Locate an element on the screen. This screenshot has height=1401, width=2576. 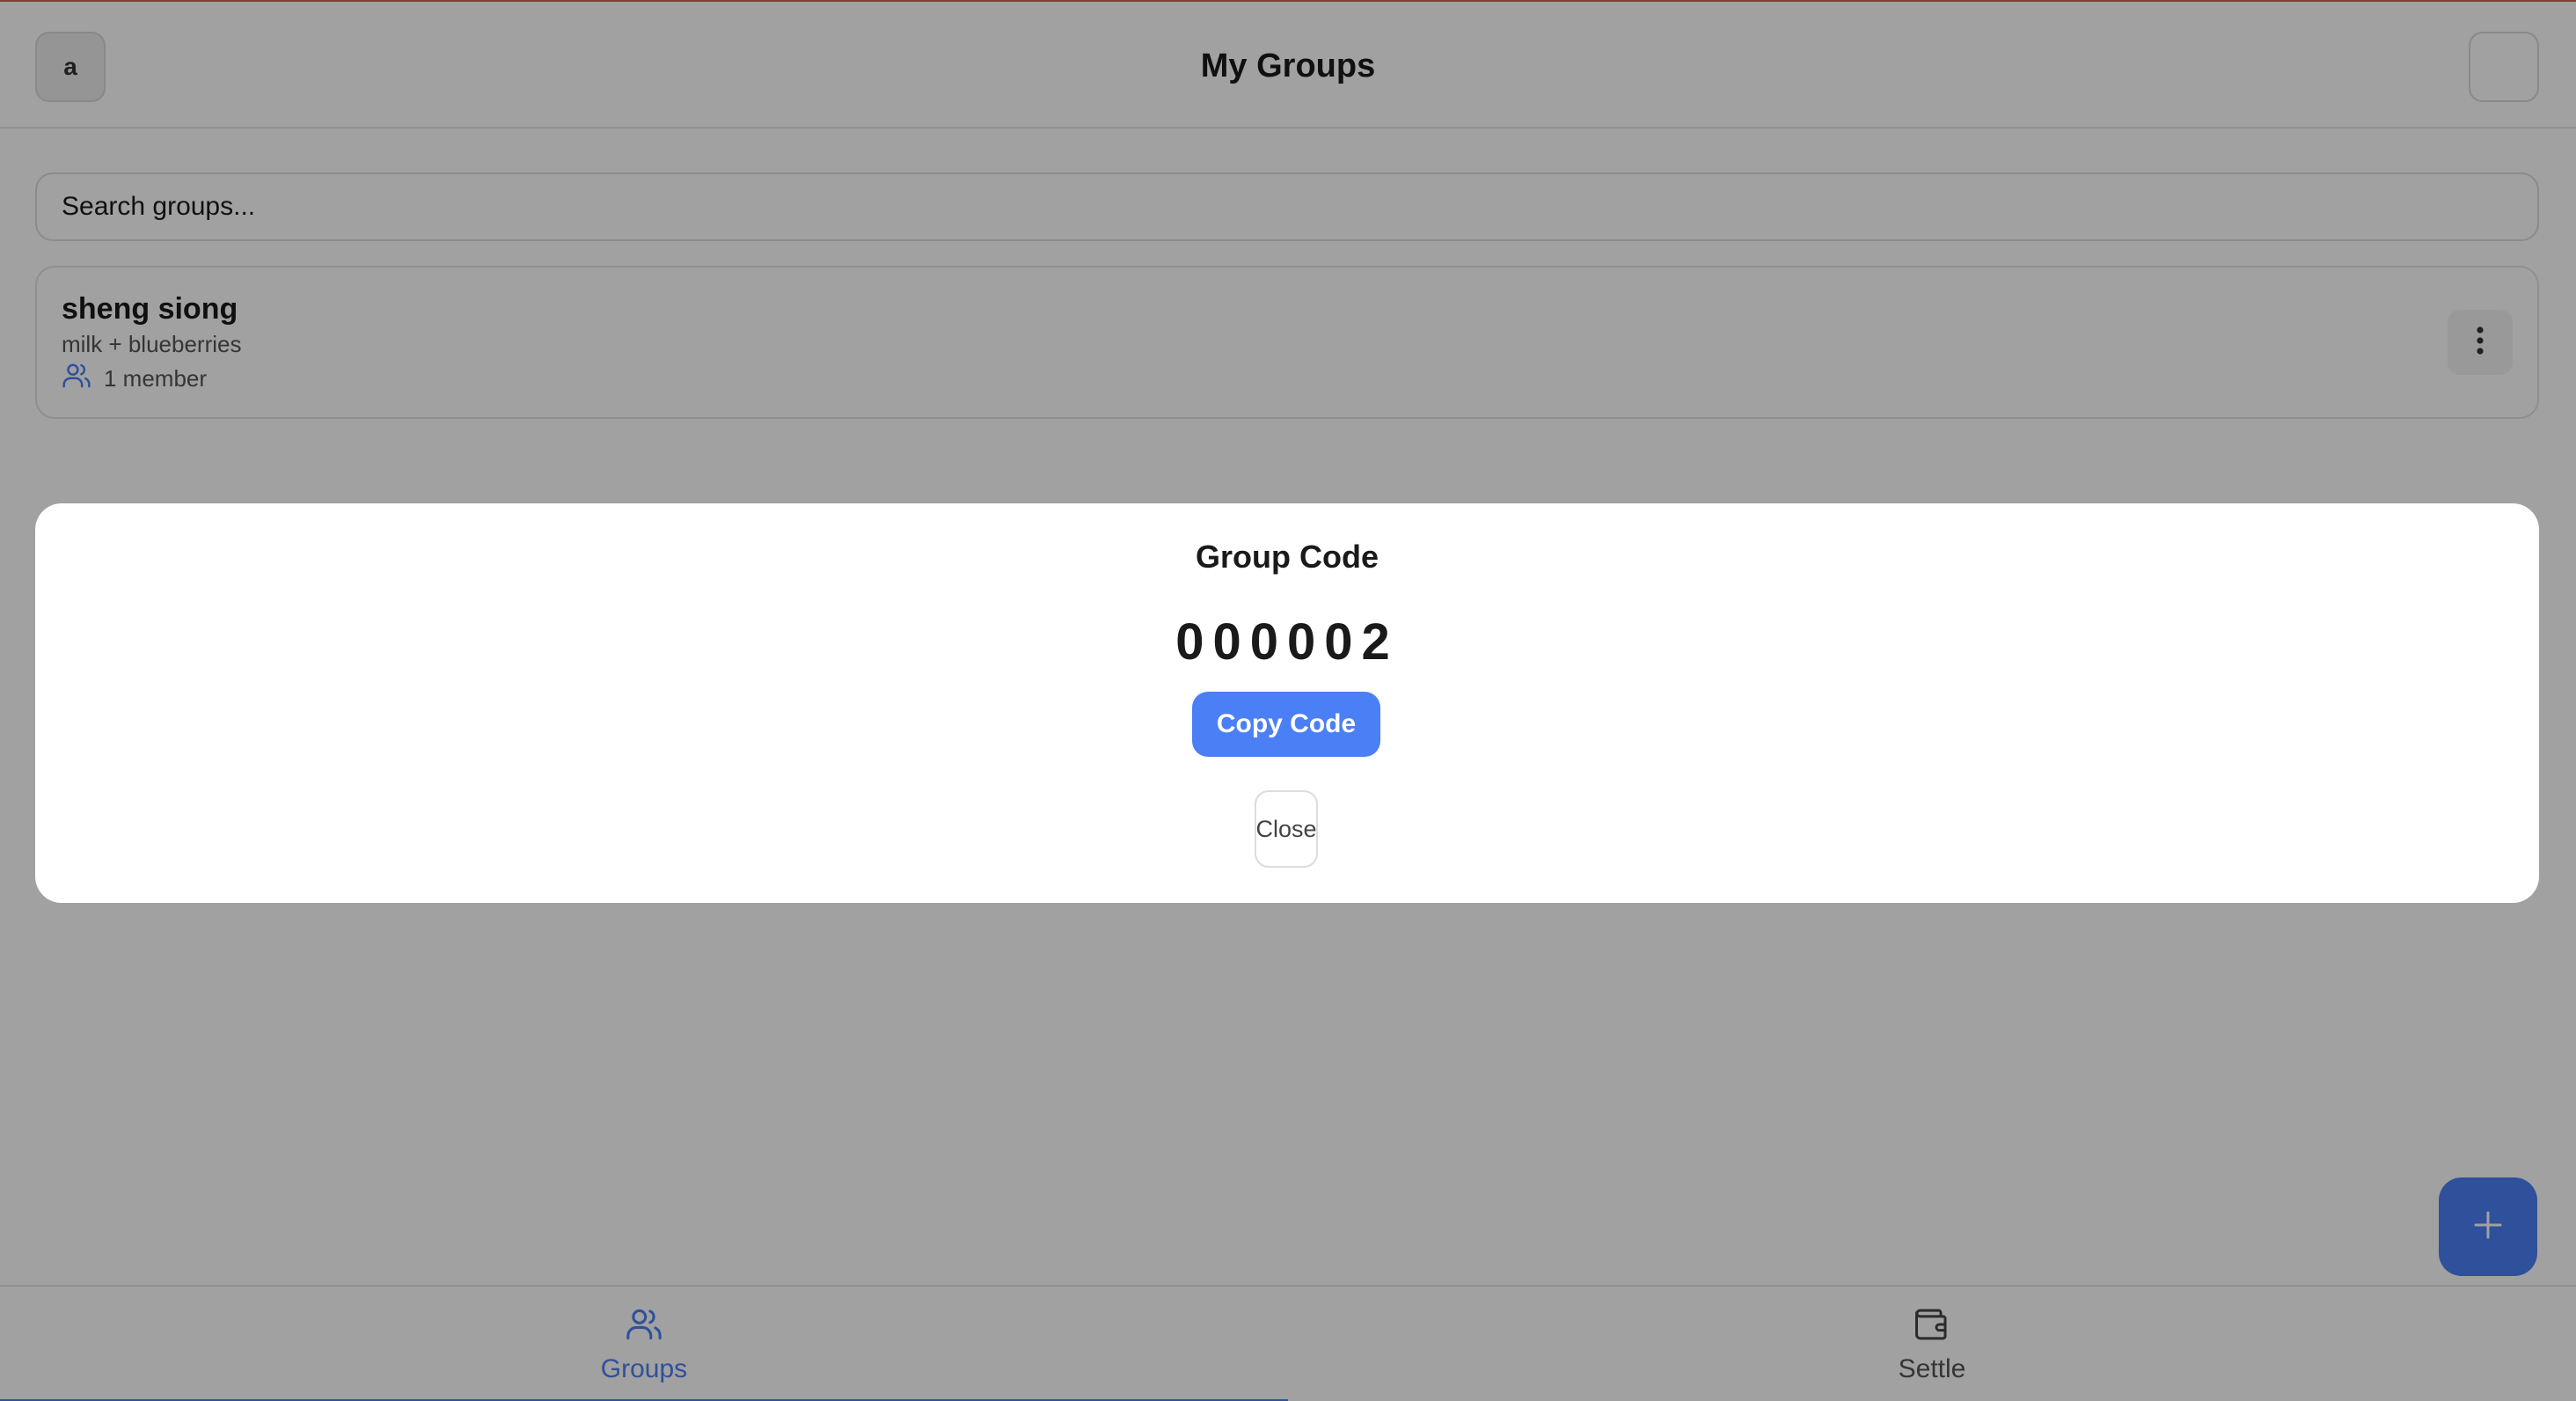
modal-title: Group Code is located at coordinates (1287, 557).